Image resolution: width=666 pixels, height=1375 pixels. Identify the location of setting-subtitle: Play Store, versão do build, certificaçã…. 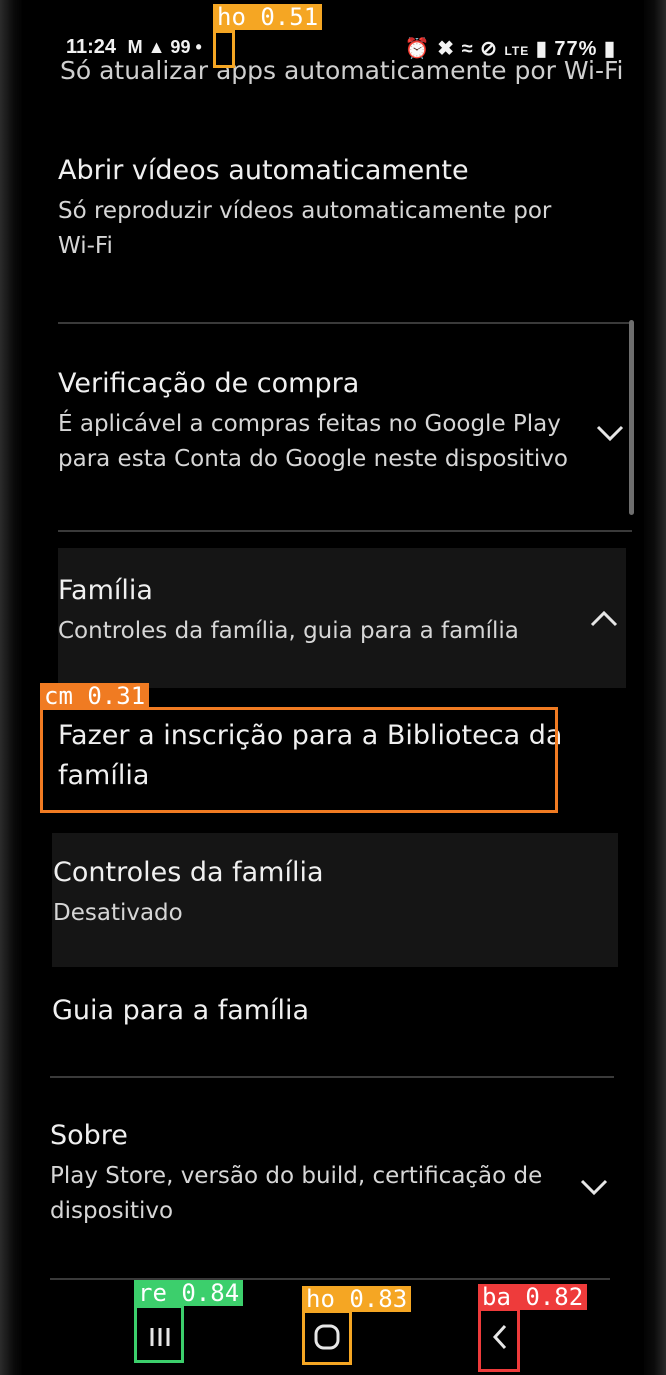
(296, 1193).